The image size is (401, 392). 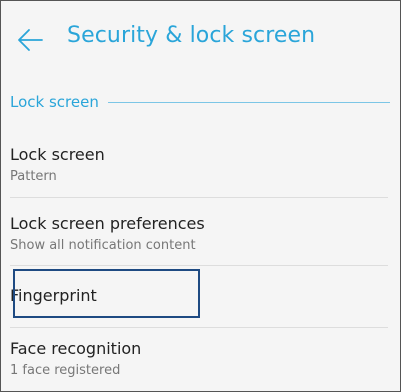 I want to click on setting-item-title: Face recognition, so click(x=76, y=348).